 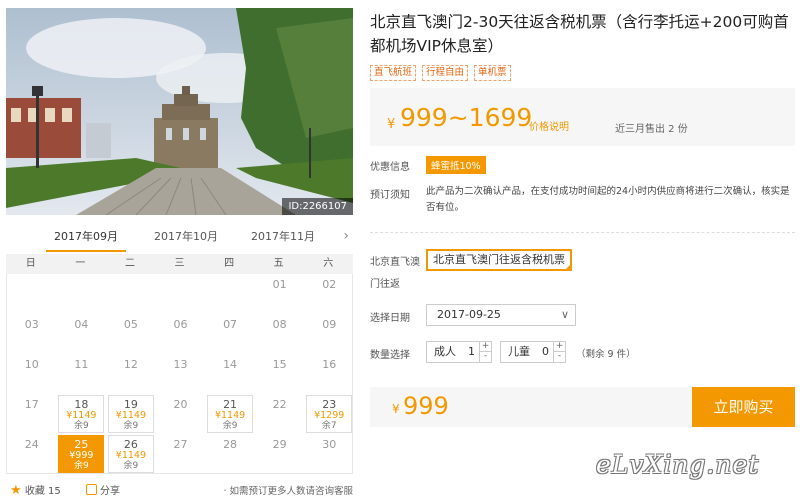 What do you see at coordinates (471, 352) in the screenshot?
I see `adult-value: 1` at bounding box center [471, 352].